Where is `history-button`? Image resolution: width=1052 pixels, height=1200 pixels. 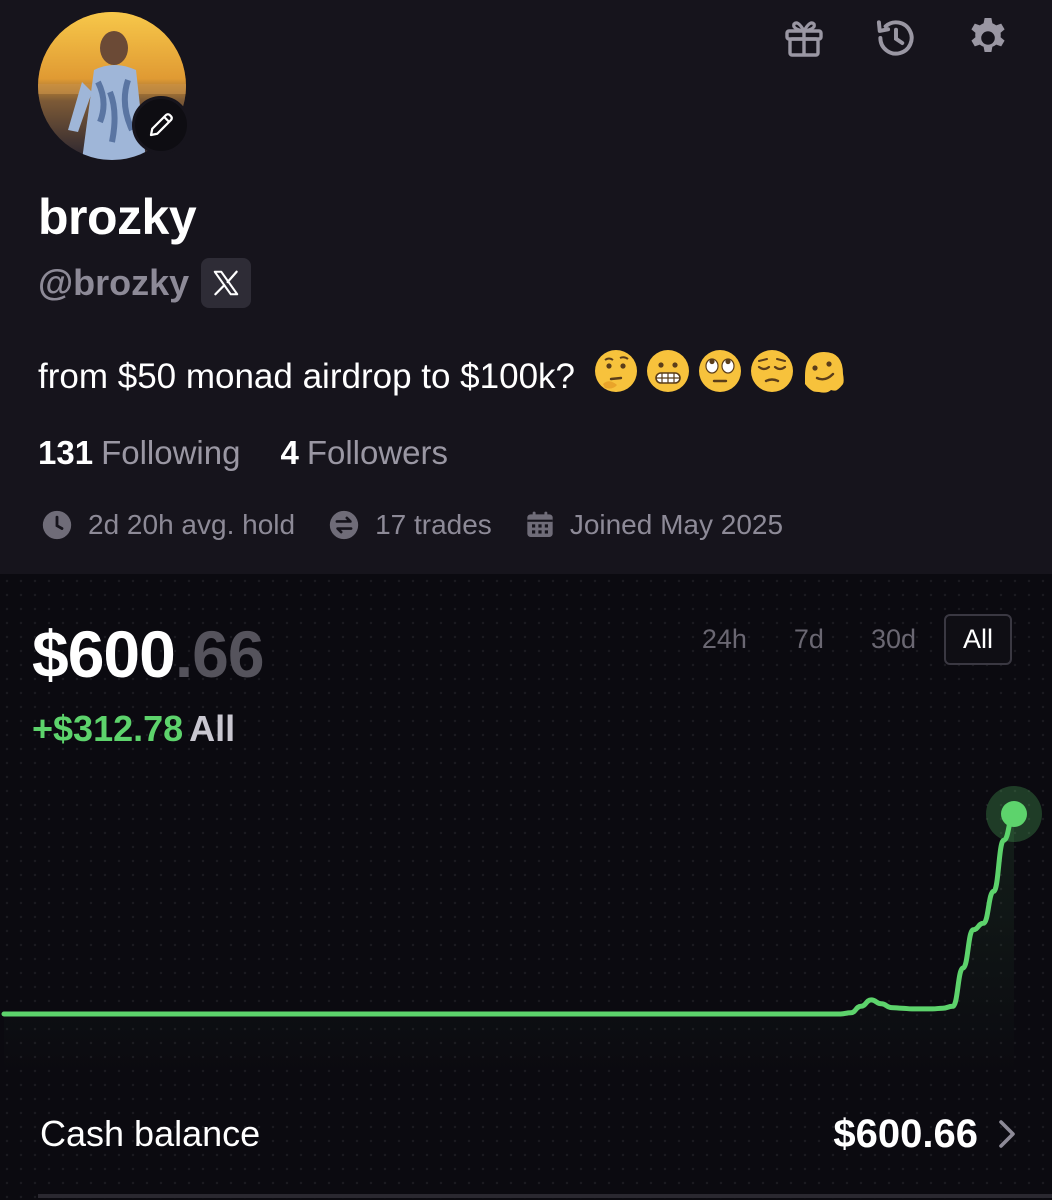 history-button is located at coordinates (896, 38).